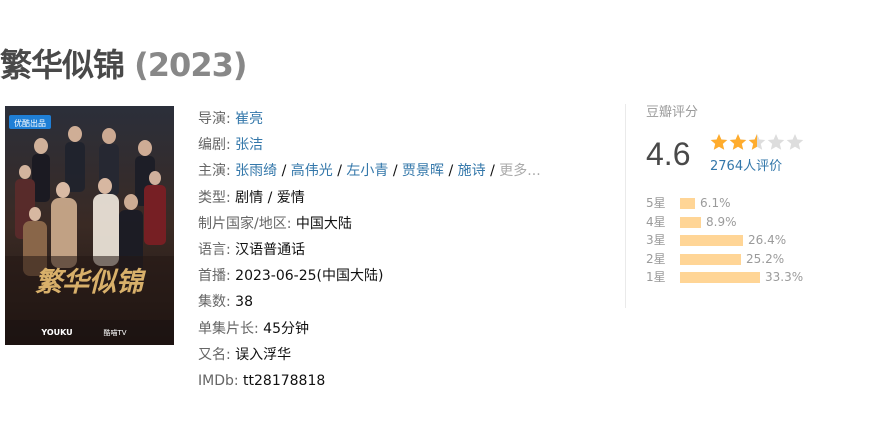 Image resolution: width=886 pixels, height=422 pixels. I want to click on director-label: 导演:, so click(214, 119).